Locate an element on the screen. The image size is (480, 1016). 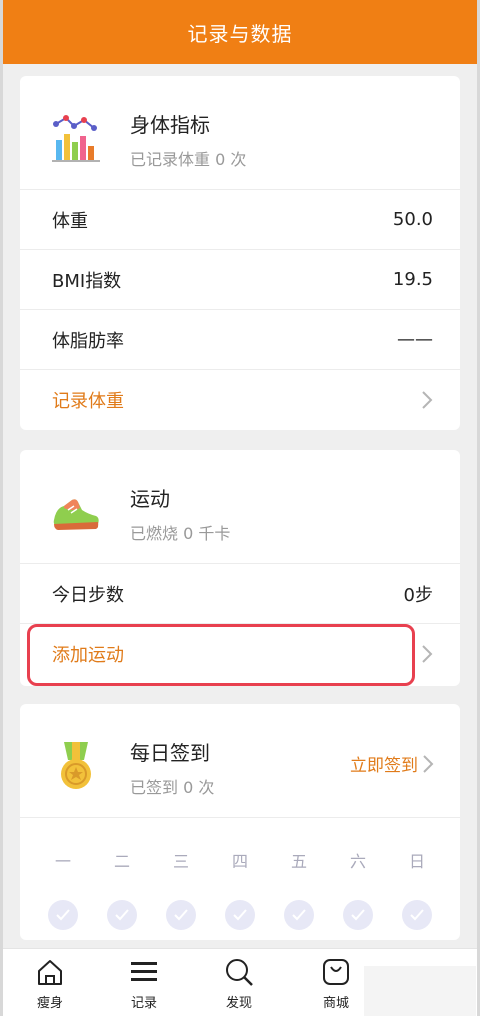
medal-icon is located at coordinates (76, 765).